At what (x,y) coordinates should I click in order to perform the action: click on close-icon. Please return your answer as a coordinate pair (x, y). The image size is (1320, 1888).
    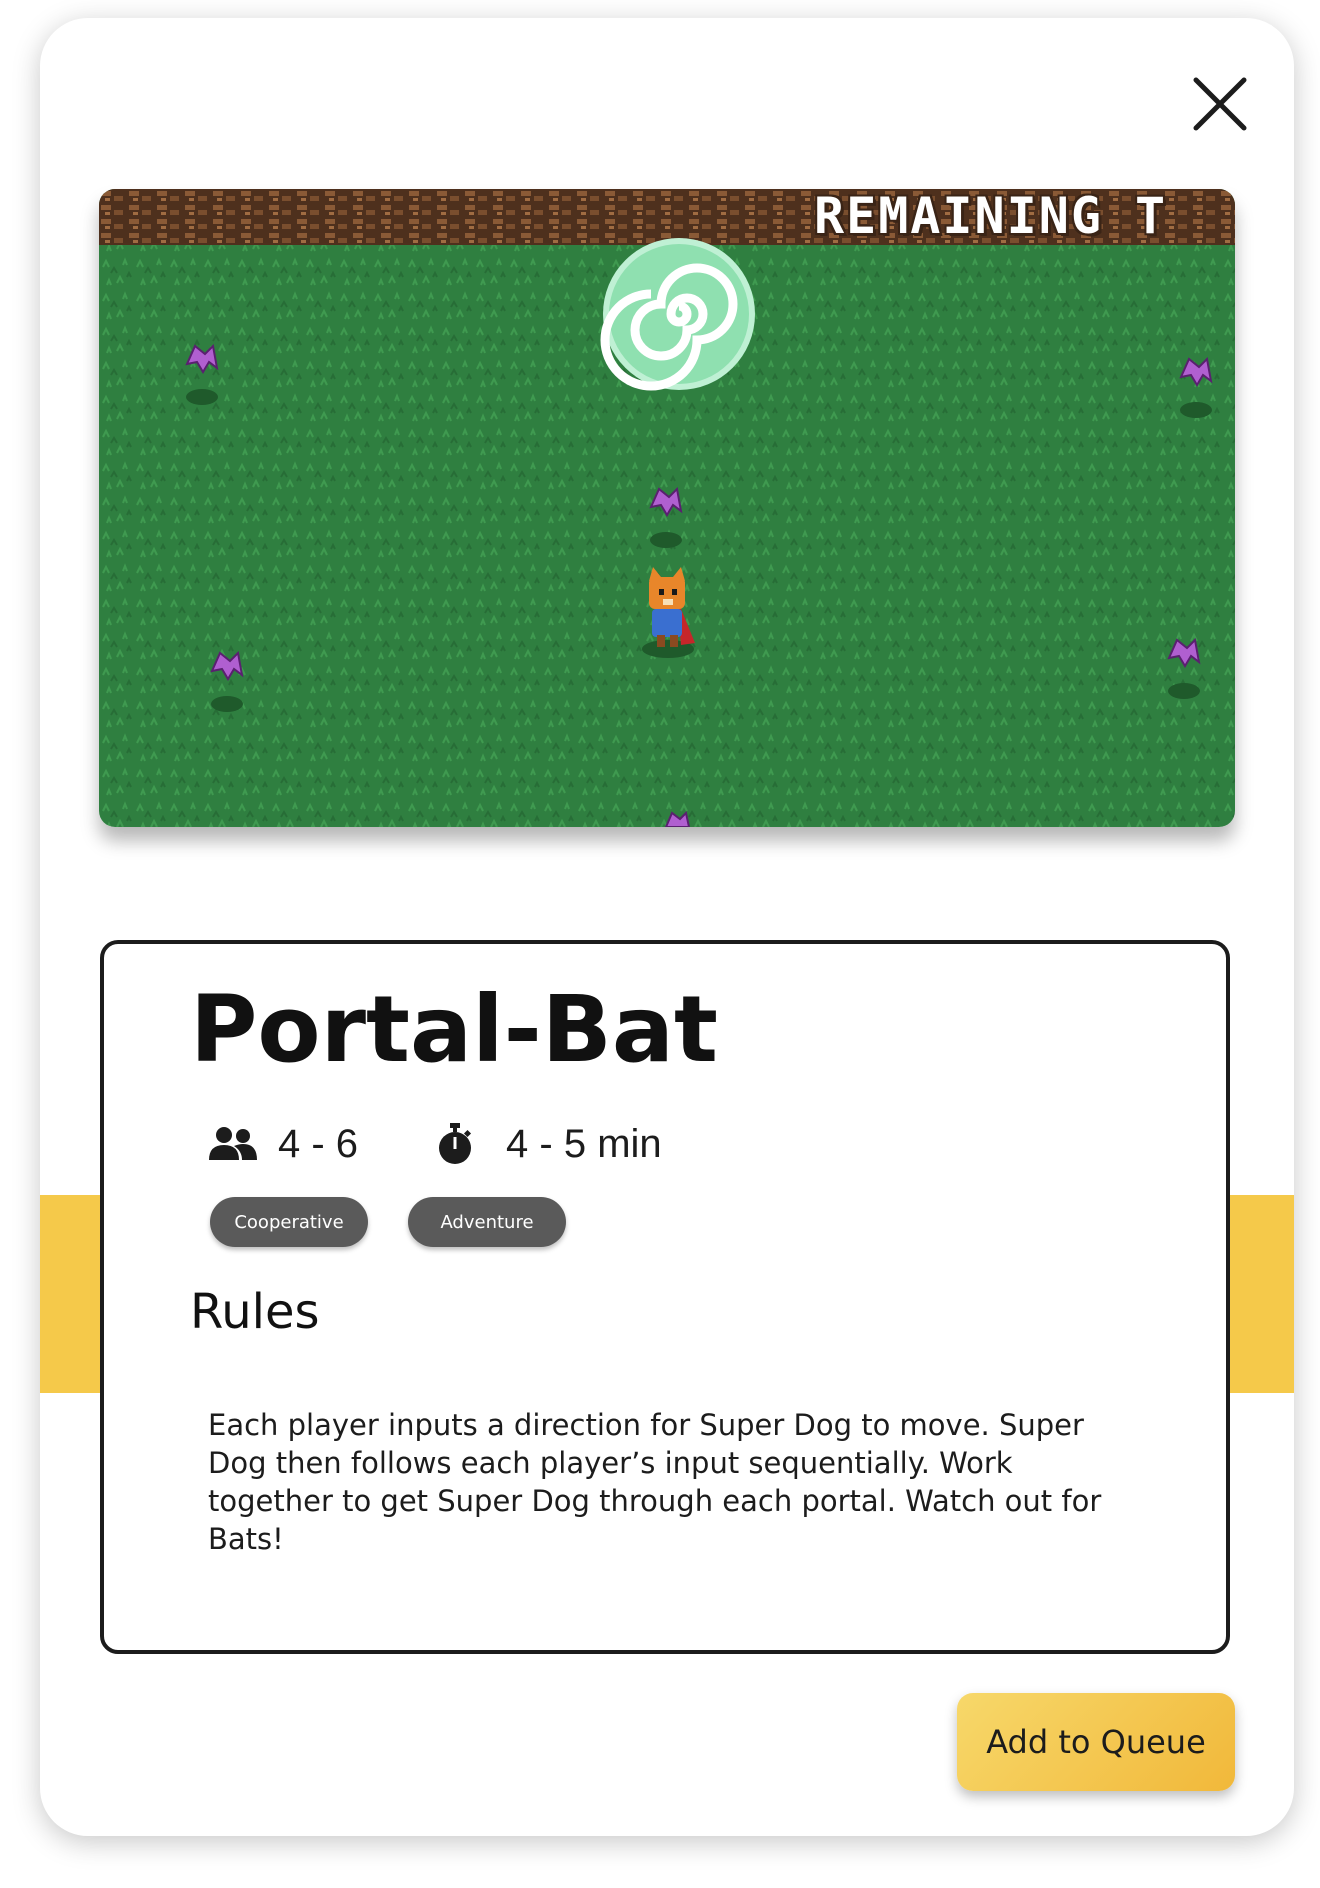
    Looking at the image, I should click on (1220, 104).